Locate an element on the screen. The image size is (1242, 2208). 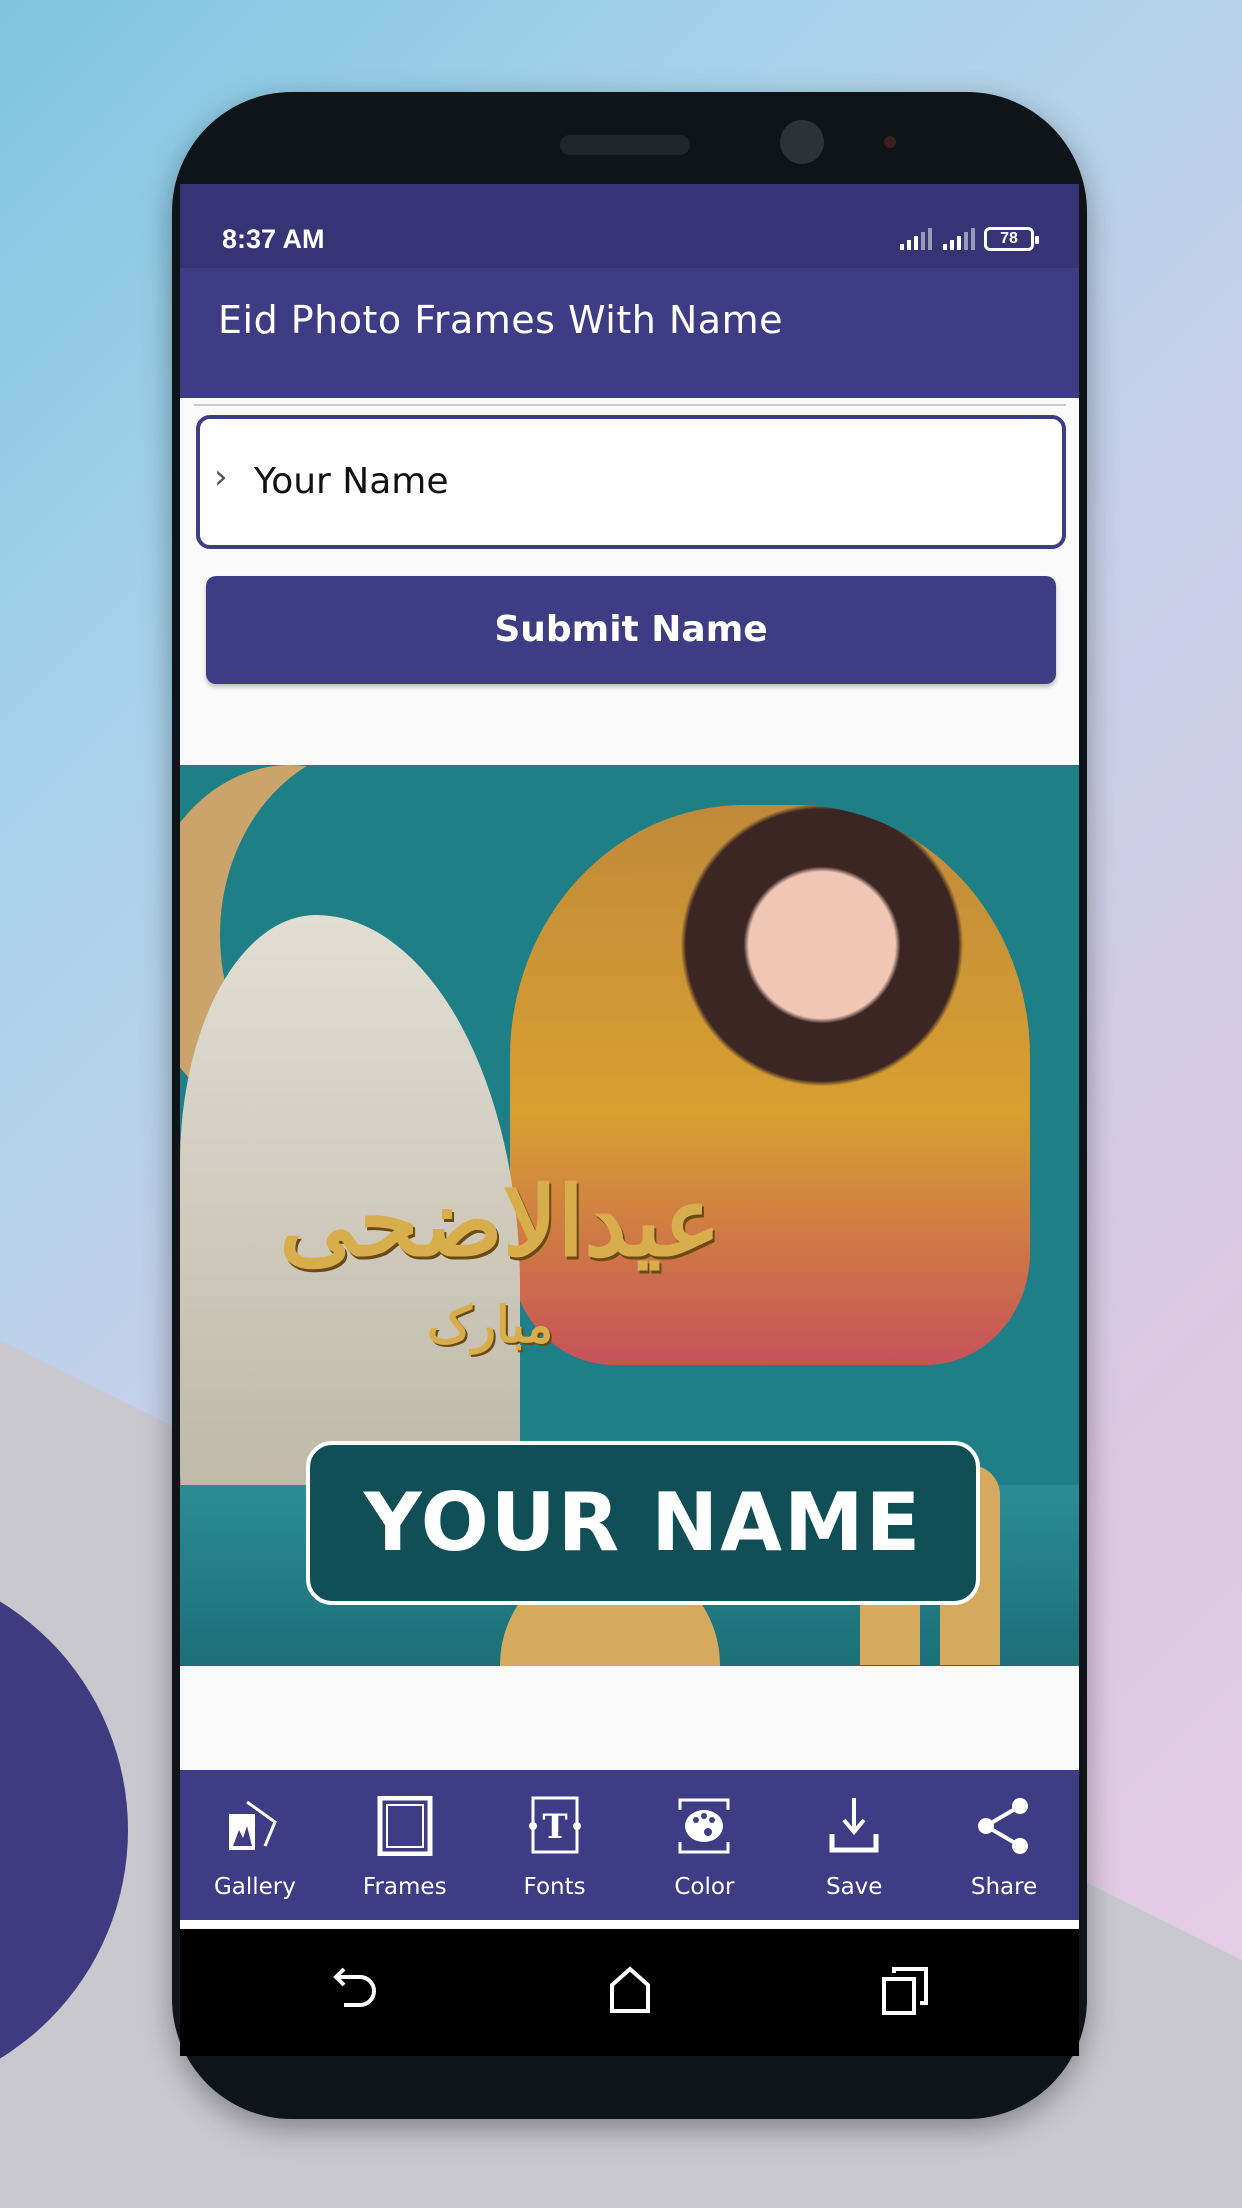
toolbar-save: Save is located at coordinates (854, 1845).